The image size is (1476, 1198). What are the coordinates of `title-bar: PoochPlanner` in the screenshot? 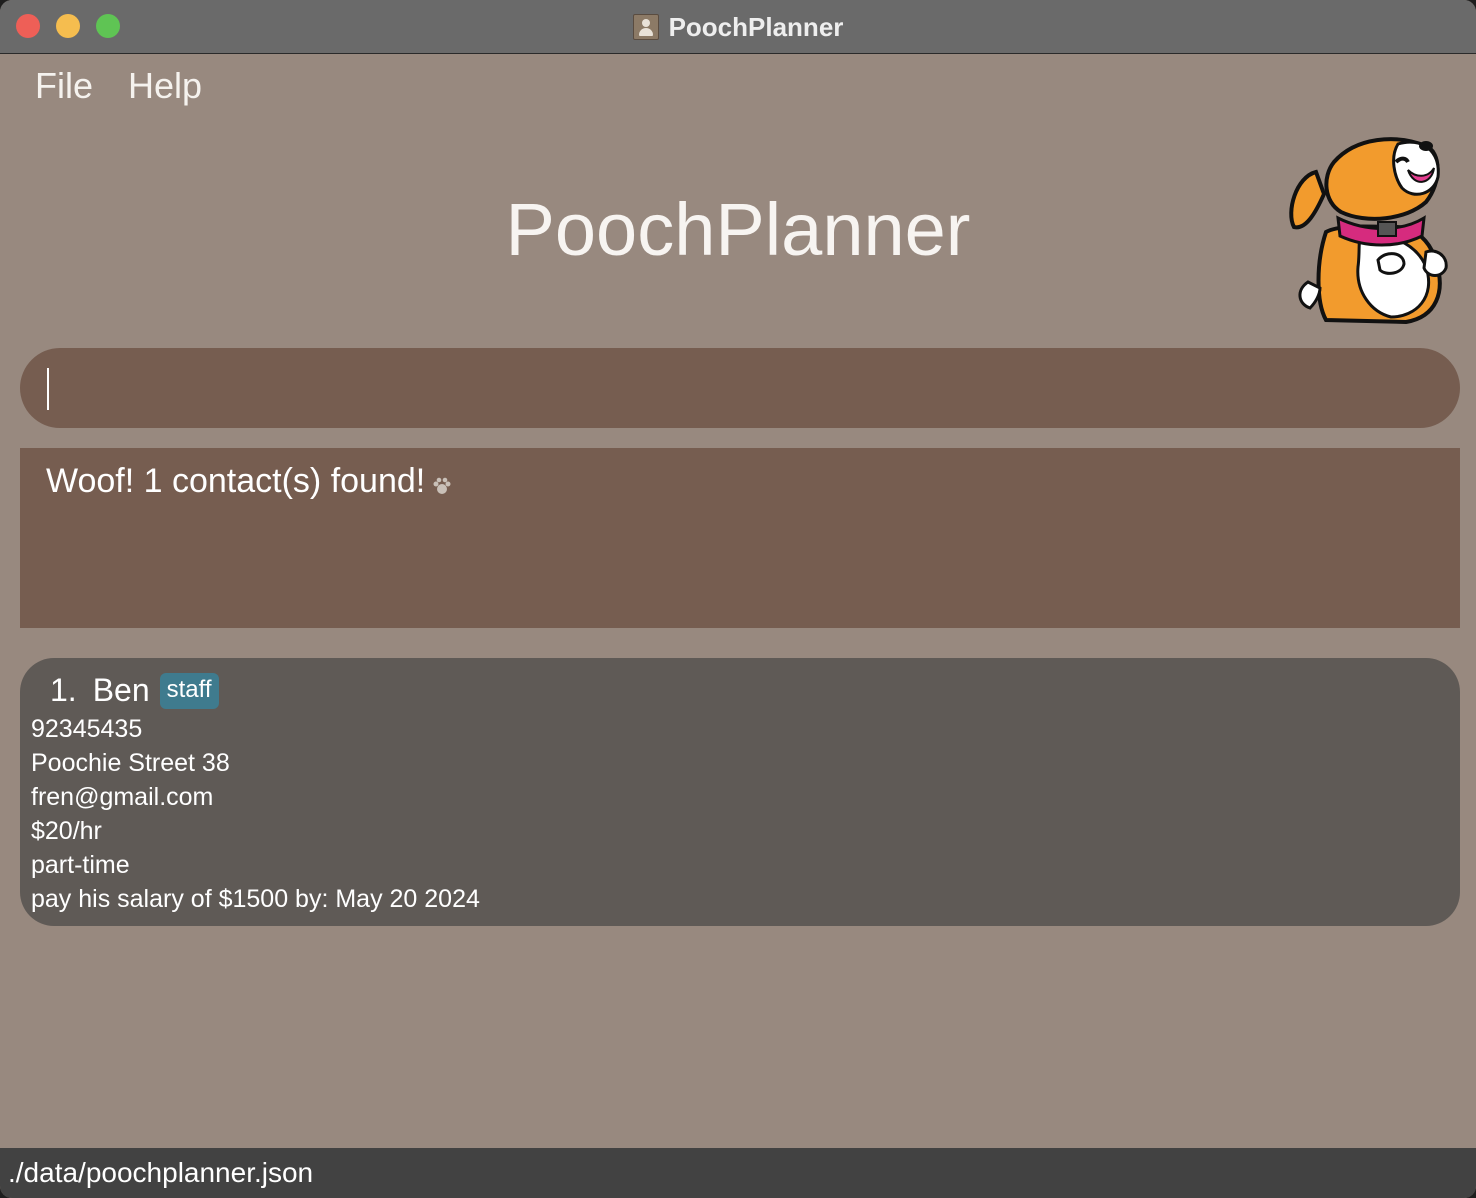 It's located at (738, 27).